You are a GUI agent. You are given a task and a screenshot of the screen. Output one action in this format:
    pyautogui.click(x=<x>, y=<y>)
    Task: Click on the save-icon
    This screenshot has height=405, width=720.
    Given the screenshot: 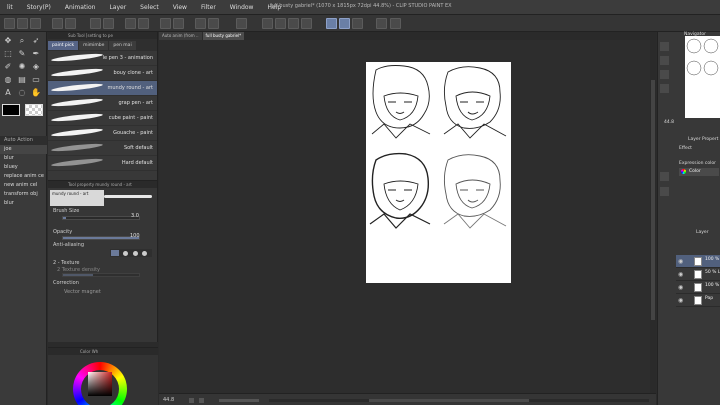 What is the action you would take?
    pyautogui.click(x=35, y=23)
    